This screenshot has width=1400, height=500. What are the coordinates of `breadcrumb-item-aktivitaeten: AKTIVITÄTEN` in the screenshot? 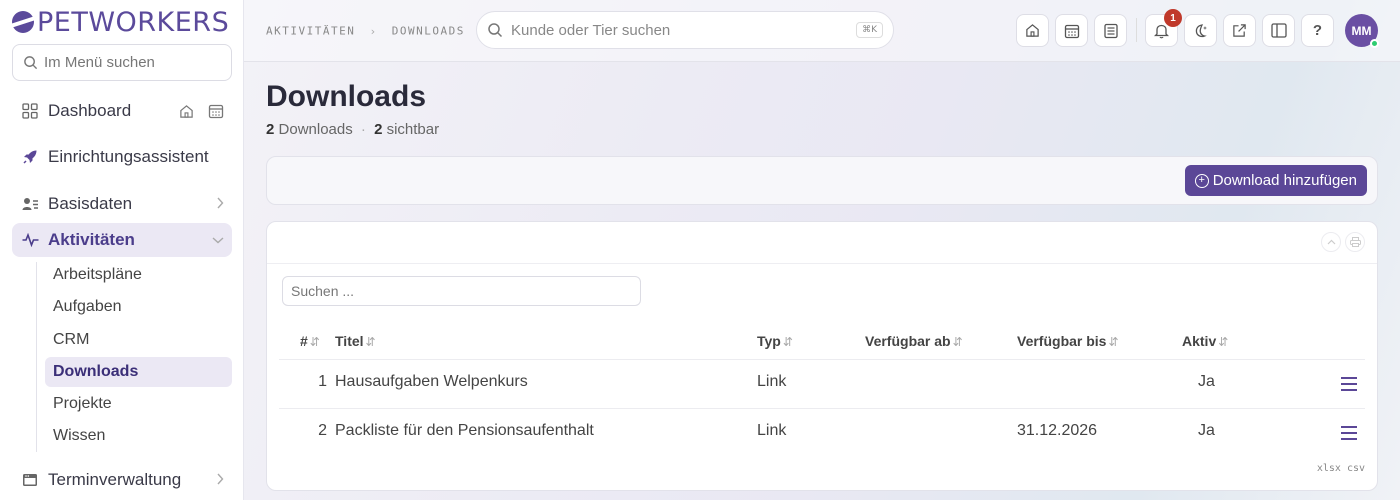 It's located at (310, 31).